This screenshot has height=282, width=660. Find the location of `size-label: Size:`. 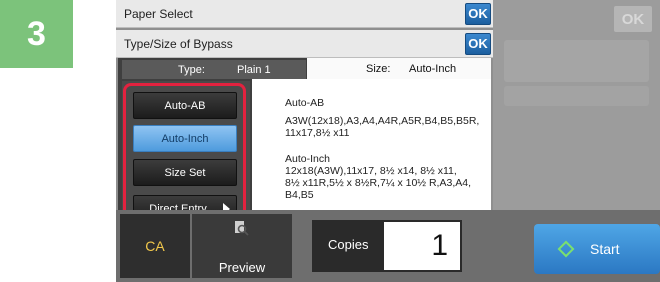

size-label: Size: is located at coordinates (378, 68).